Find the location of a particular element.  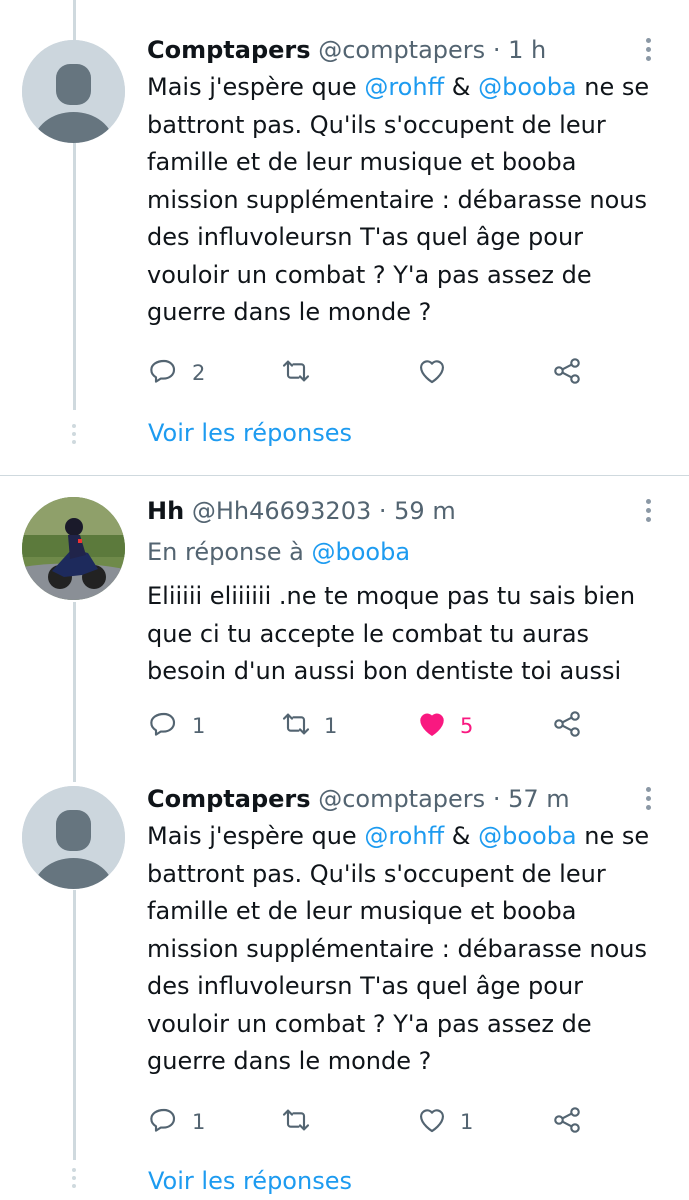

divider is located at coordinates (344, 475).